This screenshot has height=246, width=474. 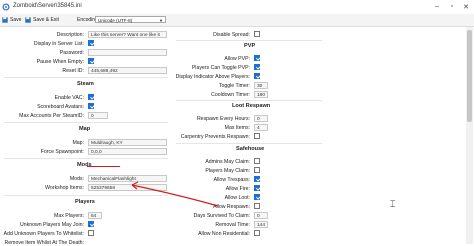 I want to click on display-in-list-label: Display in Server List:, so click(x=58, y=44).